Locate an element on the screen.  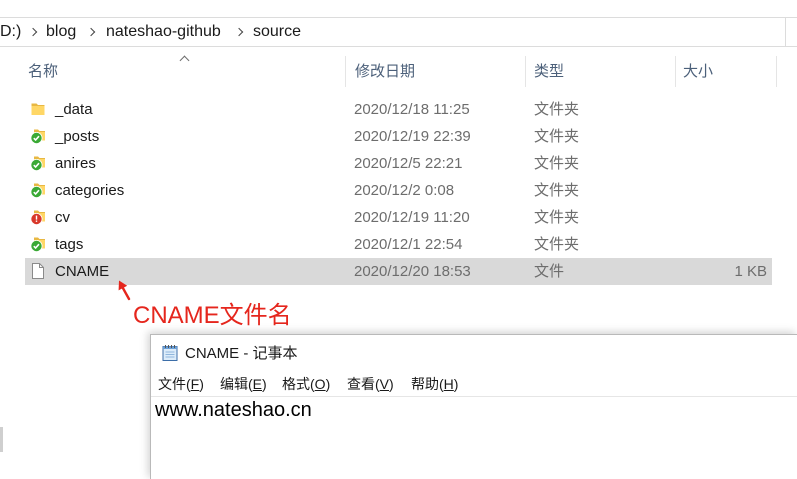
menu-accelerator: O is located at coordinates (320, 384).